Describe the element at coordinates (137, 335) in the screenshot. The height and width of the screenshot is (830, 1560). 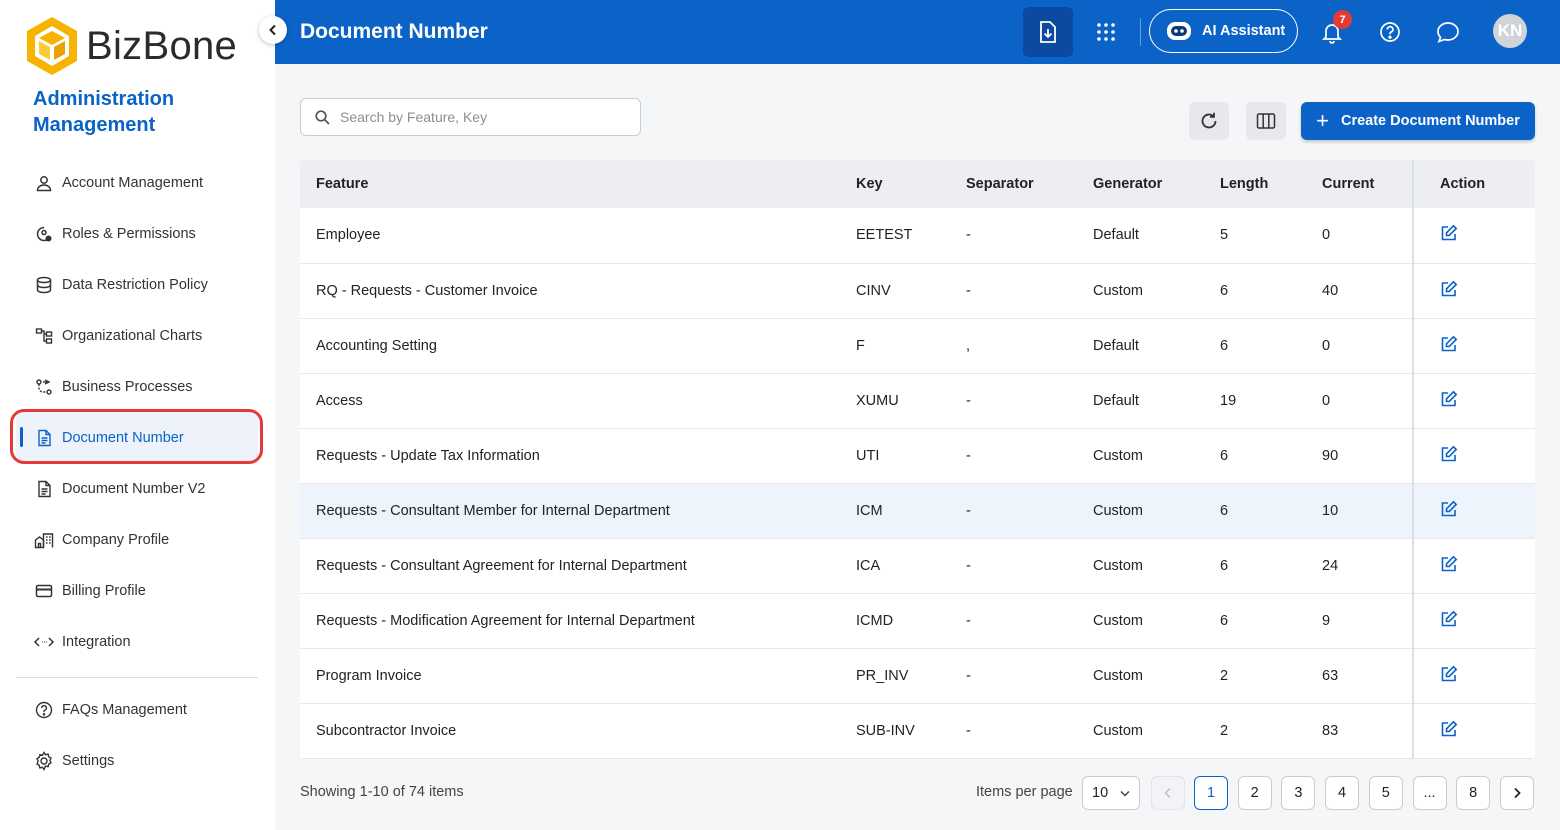
I see `sidebar-item-organizational-charts: Organizational Charts` at that location.